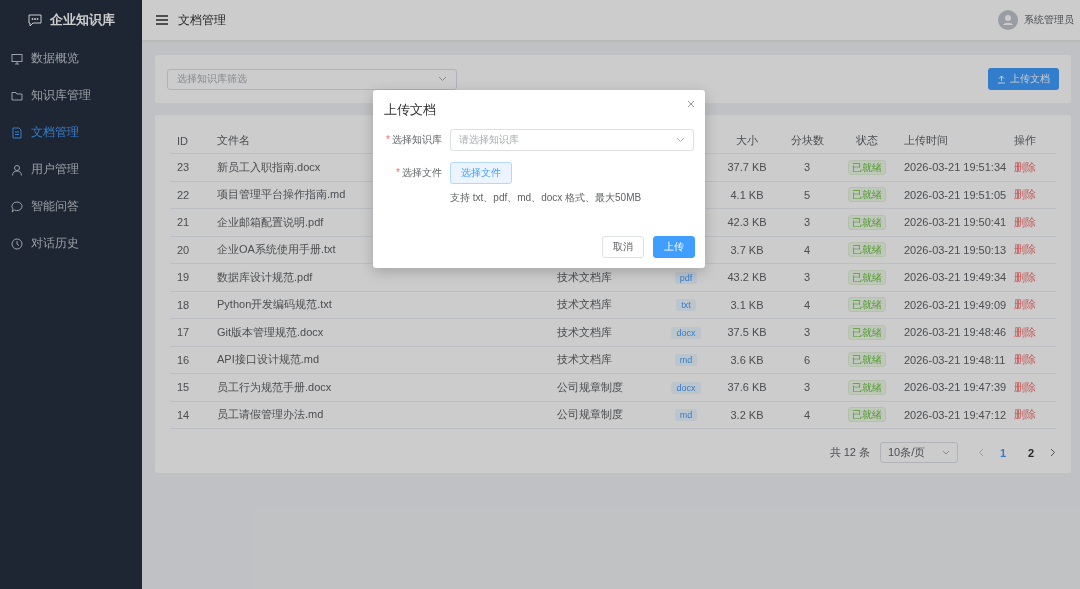  Describe the element at coordinates (686, 305) in the screenshot. I see `type-tag: txt` at that location.